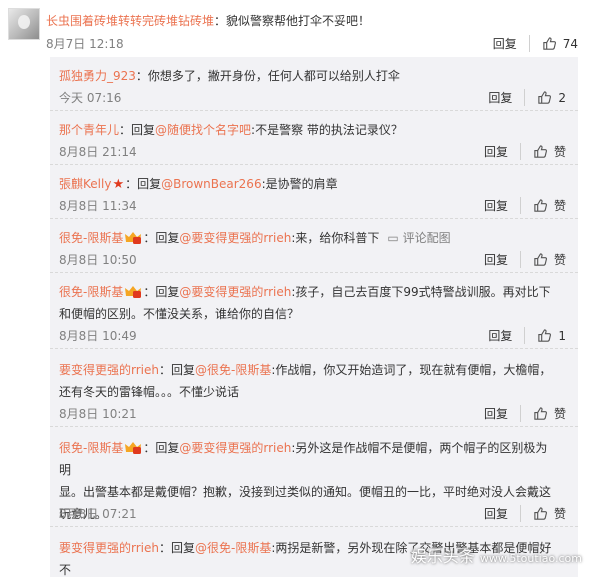 Image resolution: width=590 pixels, height=581 pixels. What do you see at coordinates (562, 335) in the screenshot?
I see `like-count: 1` at bounding box center [562, 335].